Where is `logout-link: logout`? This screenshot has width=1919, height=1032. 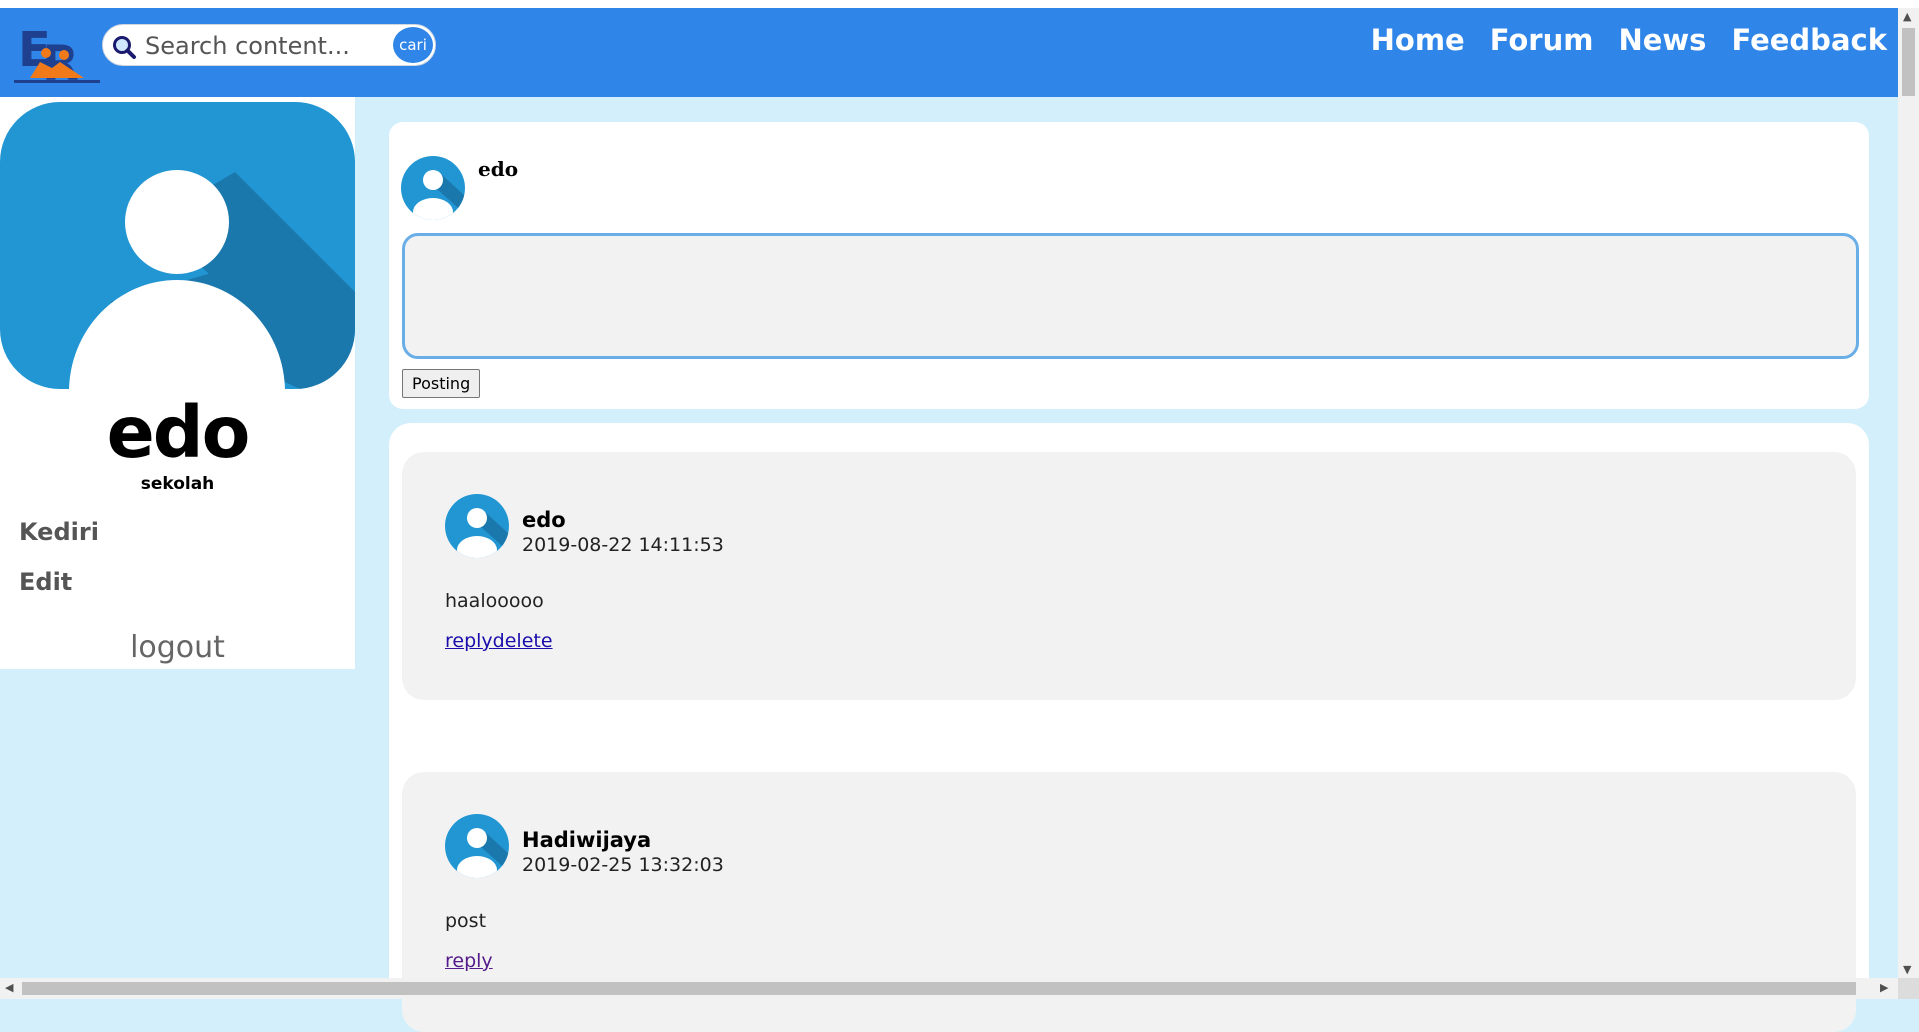
logout-link: logout is located at coordinates (177, 647).